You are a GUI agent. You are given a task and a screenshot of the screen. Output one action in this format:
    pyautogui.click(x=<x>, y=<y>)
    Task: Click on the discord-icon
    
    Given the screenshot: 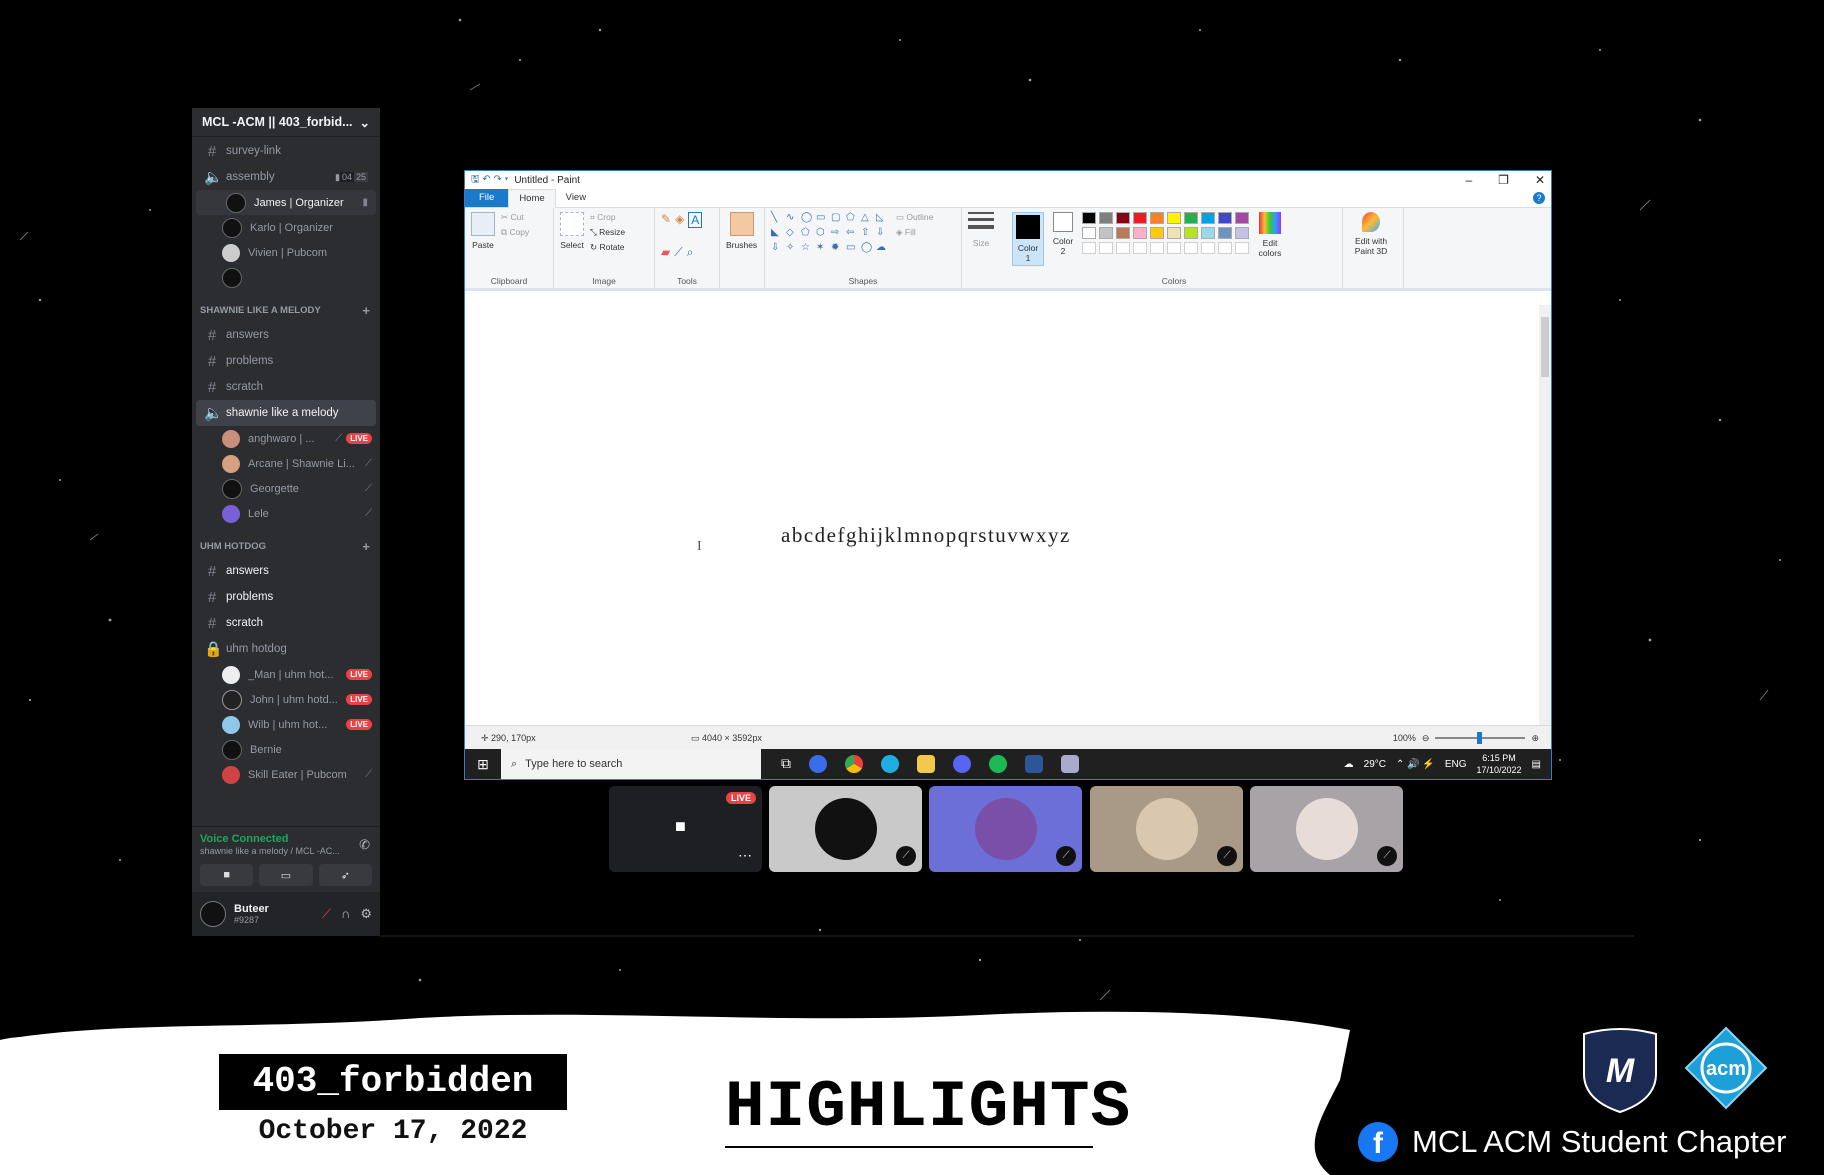 What is the action you would take?
    pyautogui.click(x=962, y=764)
    